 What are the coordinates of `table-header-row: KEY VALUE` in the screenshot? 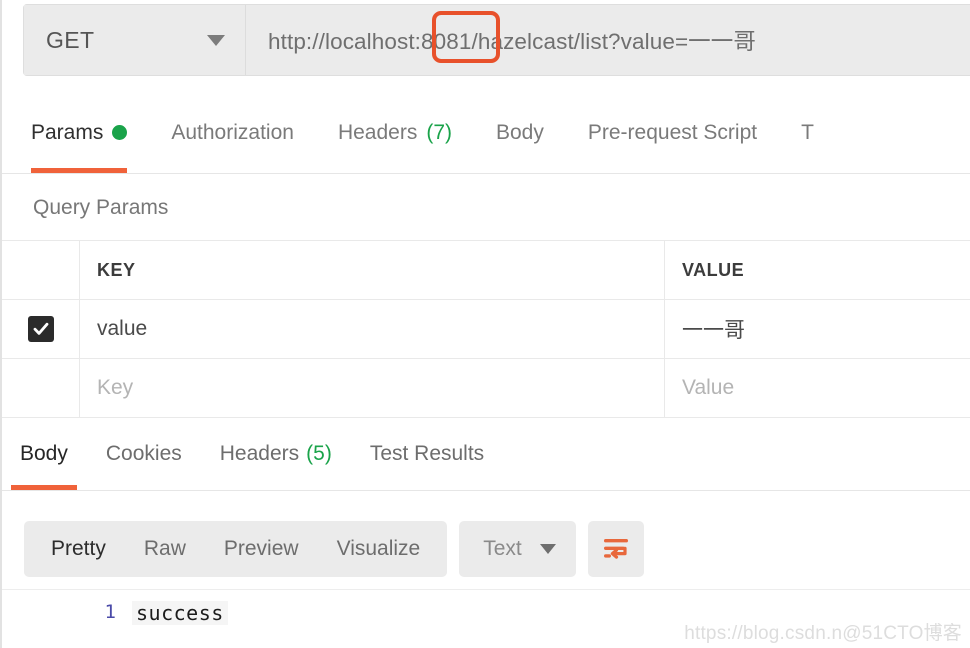 It's located at (486, 270).